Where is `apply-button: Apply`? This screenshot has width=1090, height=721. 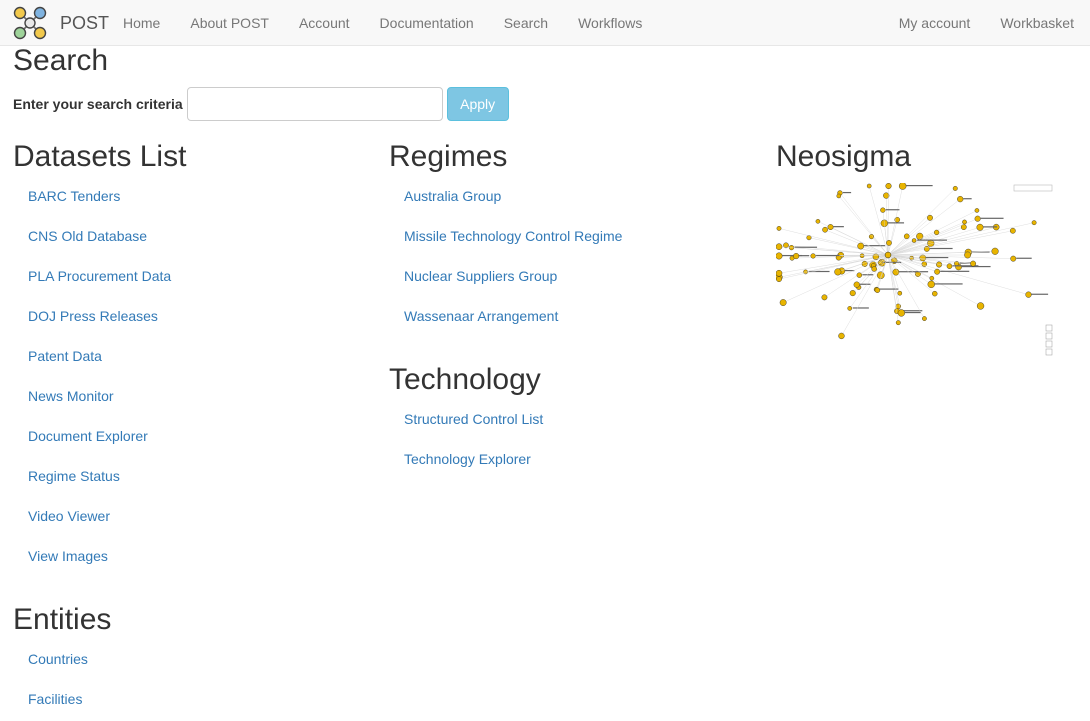 apply-button: Apply is located at coordinates (478, 104).